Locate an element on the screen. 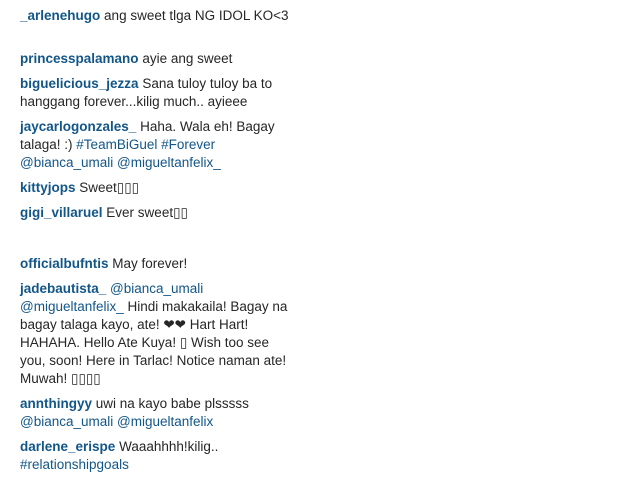 The width and height of the screenshot is (631, 479). comment-username: gigi_villaruel is located at coordinates (63, 212).